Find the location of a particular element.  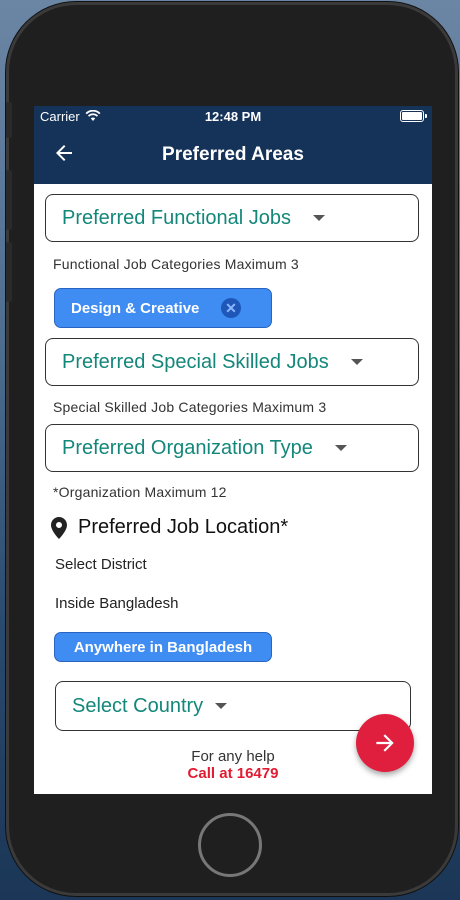

chip-anywhere-in-bangladesh: Anywhere in Bangladesh is located at coordinates (163, 647).